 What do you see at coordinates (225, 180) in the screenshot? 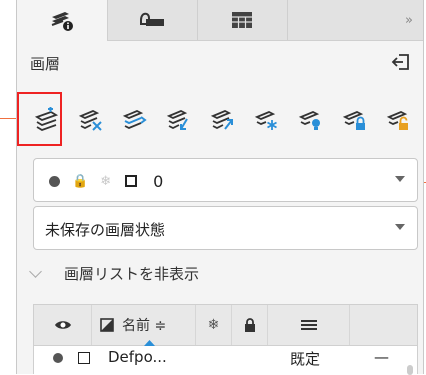
I see `current-layer-dropdown: 🔒 ❄ 0` at bounding box center [225, 180].